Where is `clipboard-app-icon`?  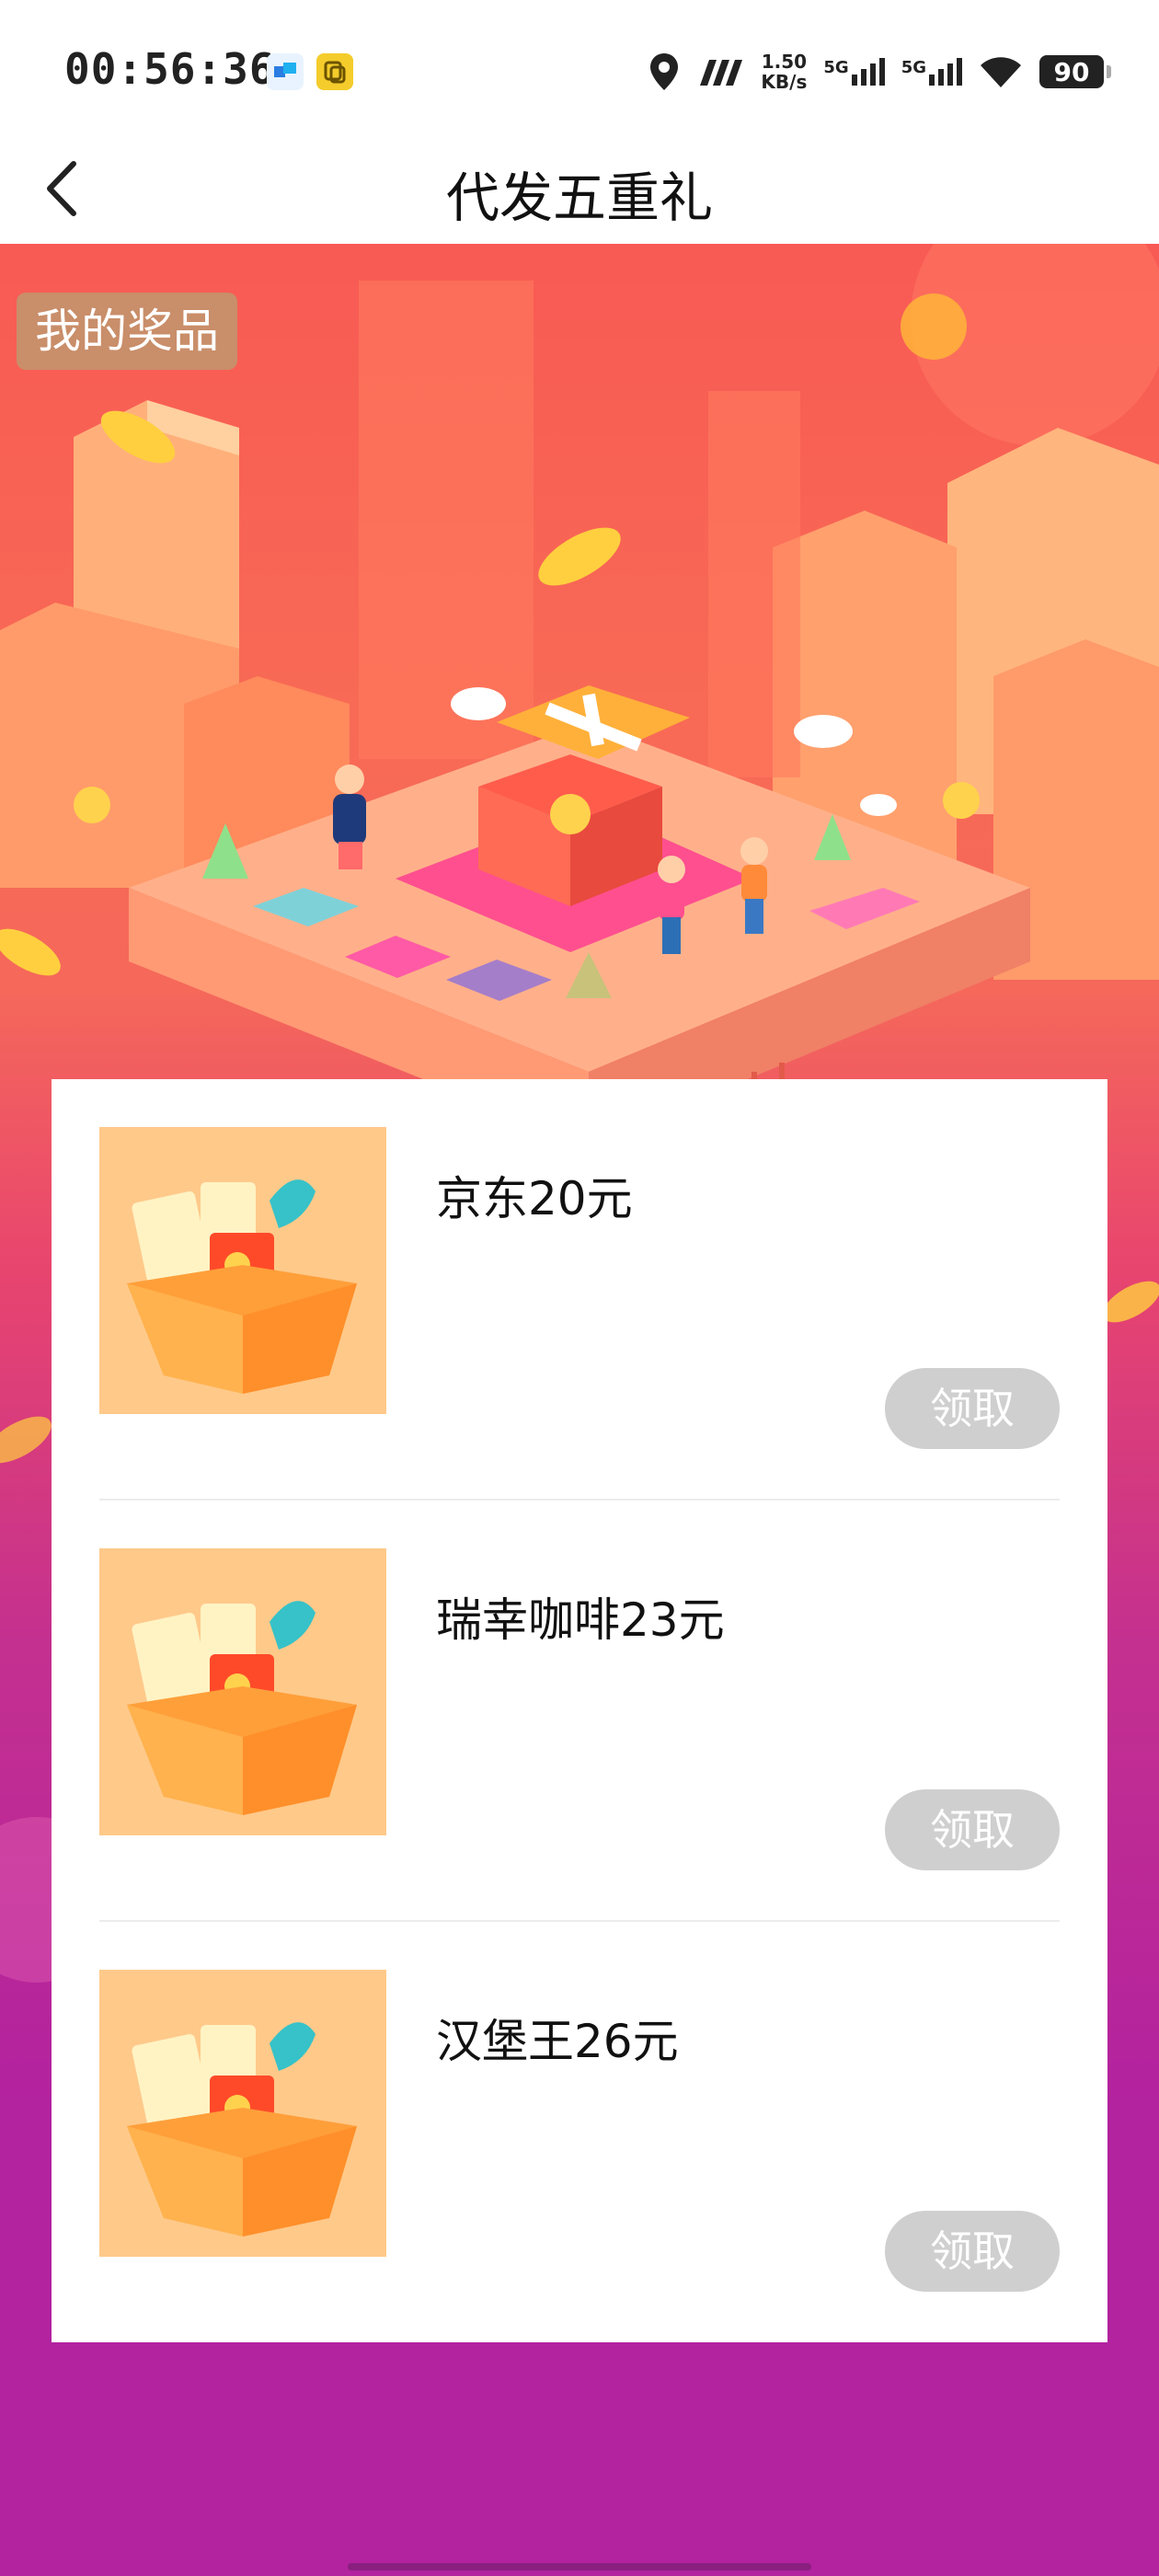 clipboard-app-icon is located at coordinates (334, 71).